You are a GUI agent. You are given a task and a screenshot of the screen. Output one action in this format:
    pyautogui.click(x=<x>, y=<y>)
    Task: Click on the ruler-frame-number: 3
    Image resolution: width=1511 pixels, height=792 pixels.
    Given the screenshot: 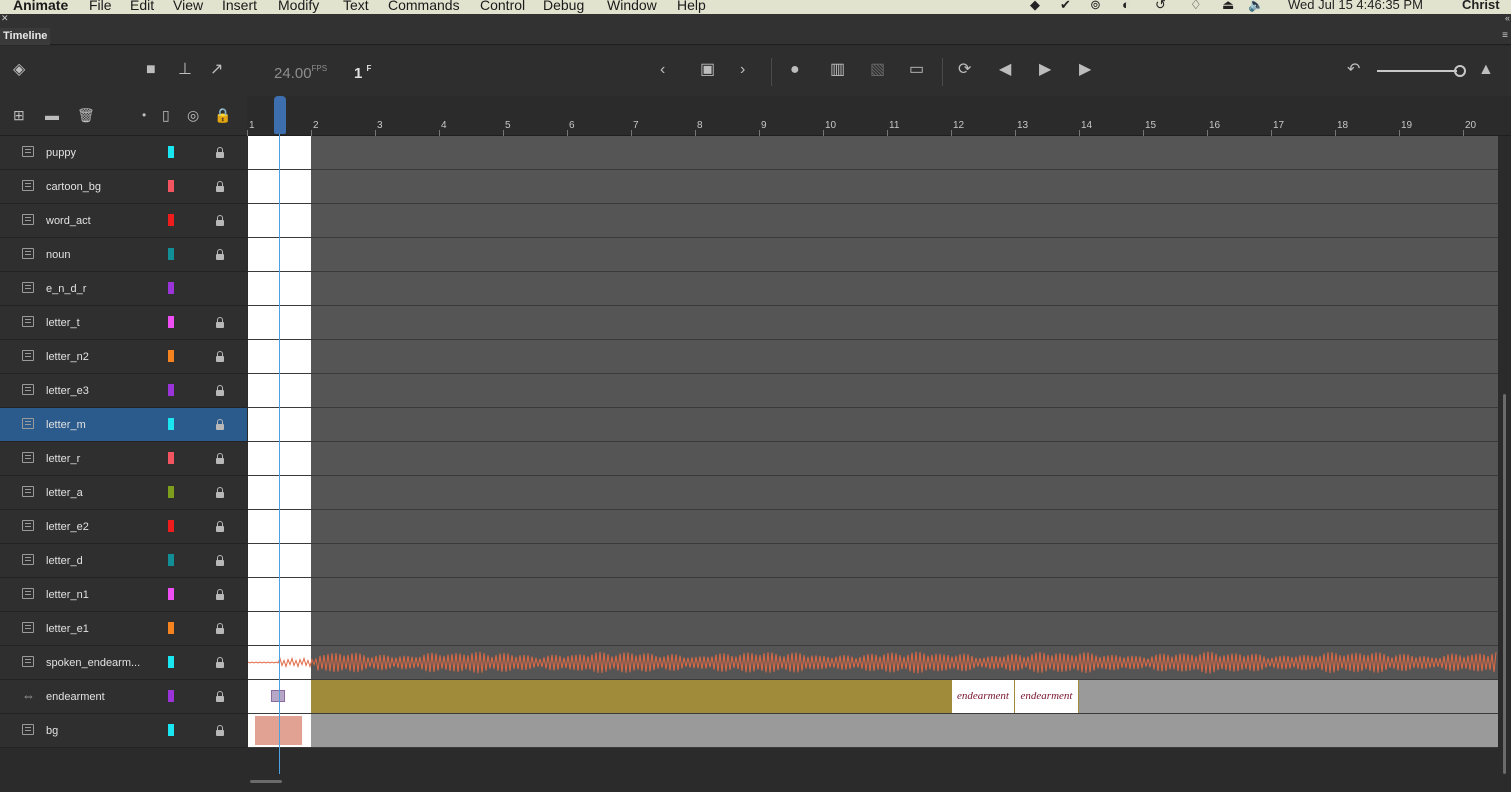 What is the action you would take?
    pyautogui.click(x=380, y=125)
    